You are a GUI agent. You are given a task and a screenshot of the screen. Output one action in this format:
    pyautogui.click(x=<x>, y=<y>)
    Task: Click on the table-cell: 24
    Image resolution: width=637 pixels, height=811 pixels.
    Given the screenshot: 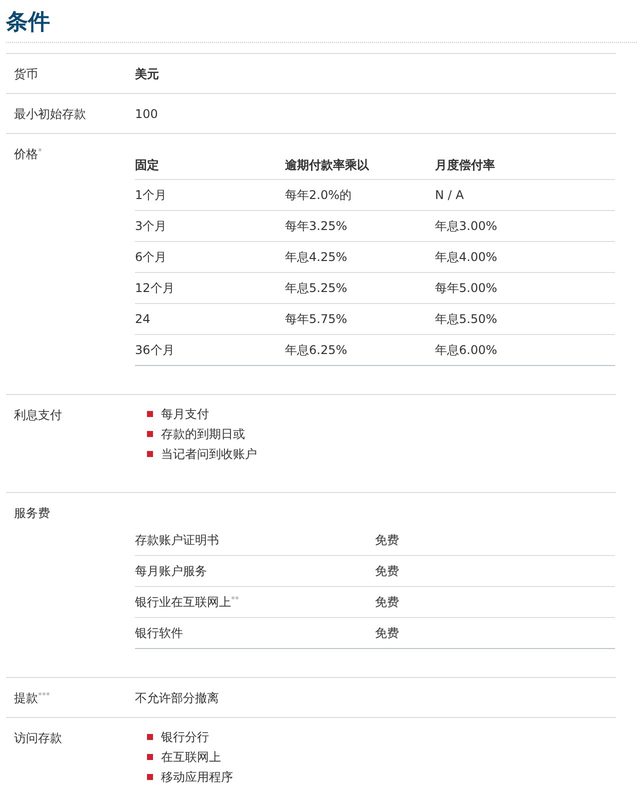 What is the action you would take?
    pyautogui.click(x=142, y=319)
    